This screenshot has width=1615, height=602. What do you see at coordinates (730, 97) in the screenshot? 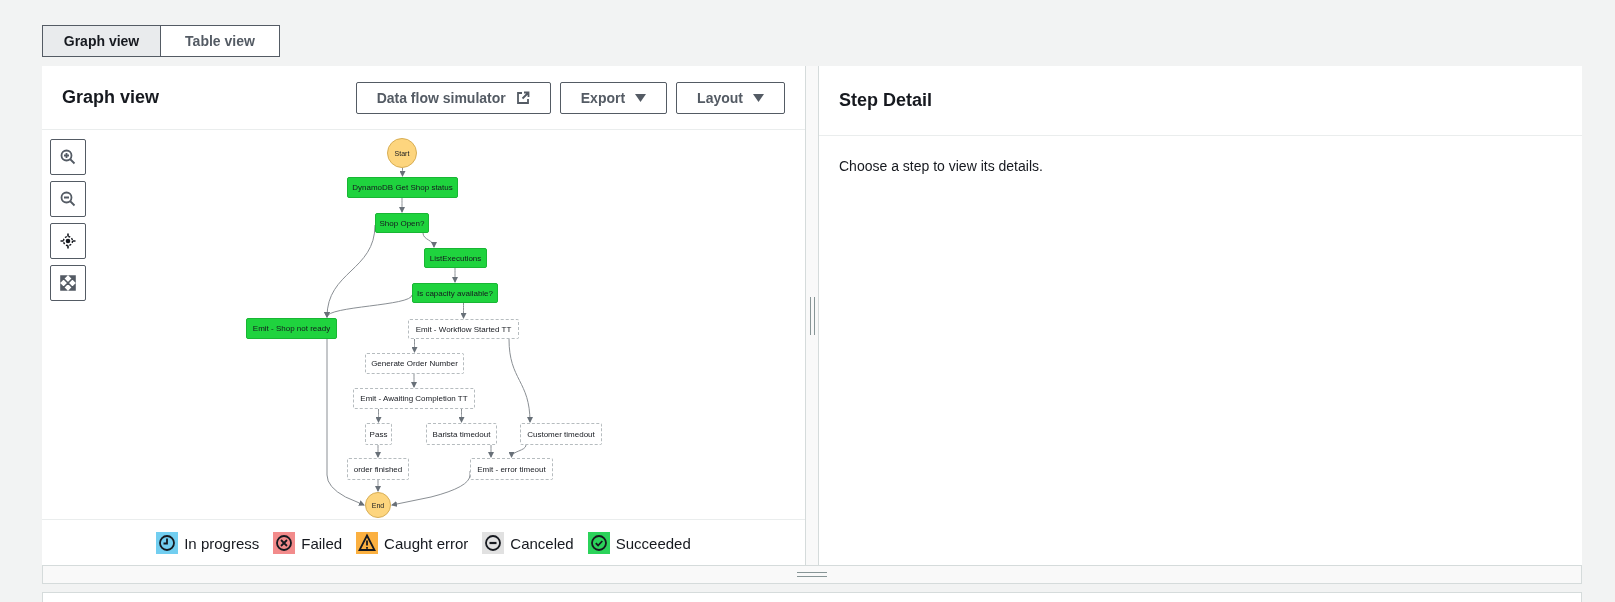
I see `dropdown-button: Layout` at bounding box center [730, 97].